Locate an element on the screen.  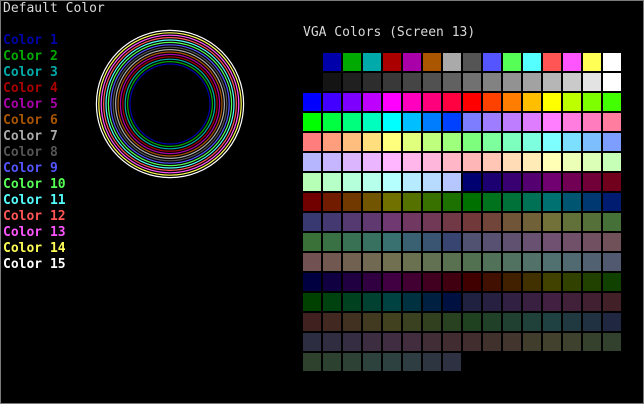
legend-item-color-5: Color 5 is located at coordinates (30, 104).